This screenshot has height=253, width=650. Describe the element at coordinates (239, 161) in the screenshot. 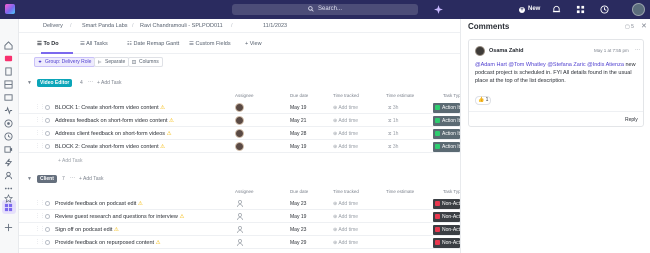

I see `add-task-row: + Add Task` at that location.